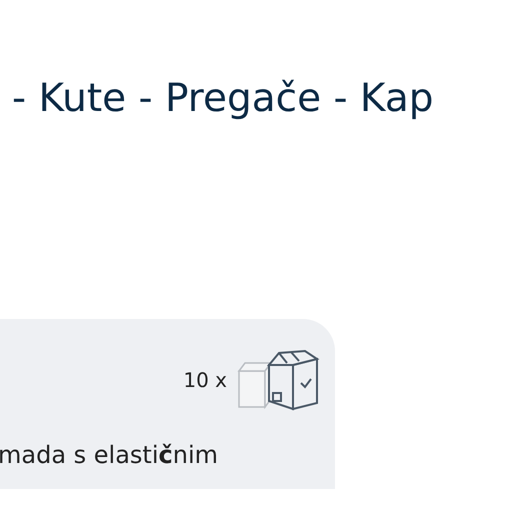  Describe the element at coordinates (278, 379) in the screenshot. I see `boxes-icon` at that location.